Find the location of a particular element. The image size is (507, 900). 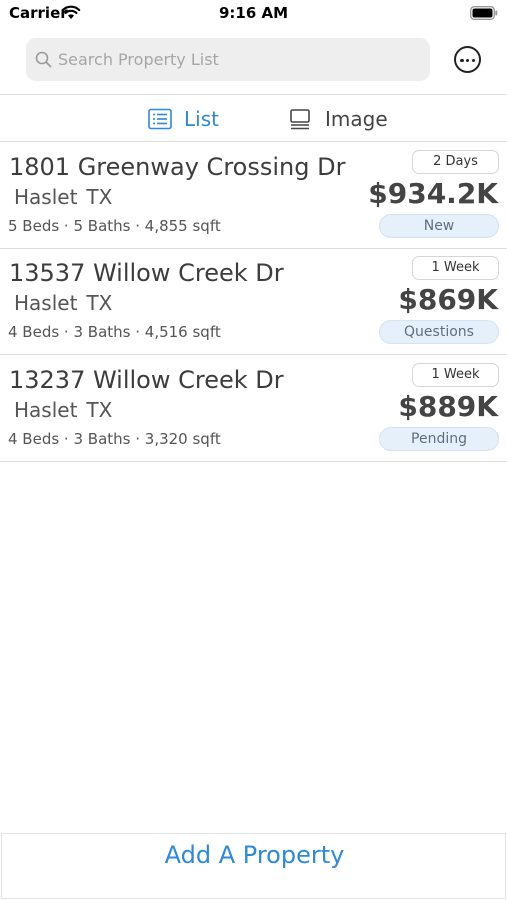

listing-age-badge: 2 Days is located at coordinates (455, 162).